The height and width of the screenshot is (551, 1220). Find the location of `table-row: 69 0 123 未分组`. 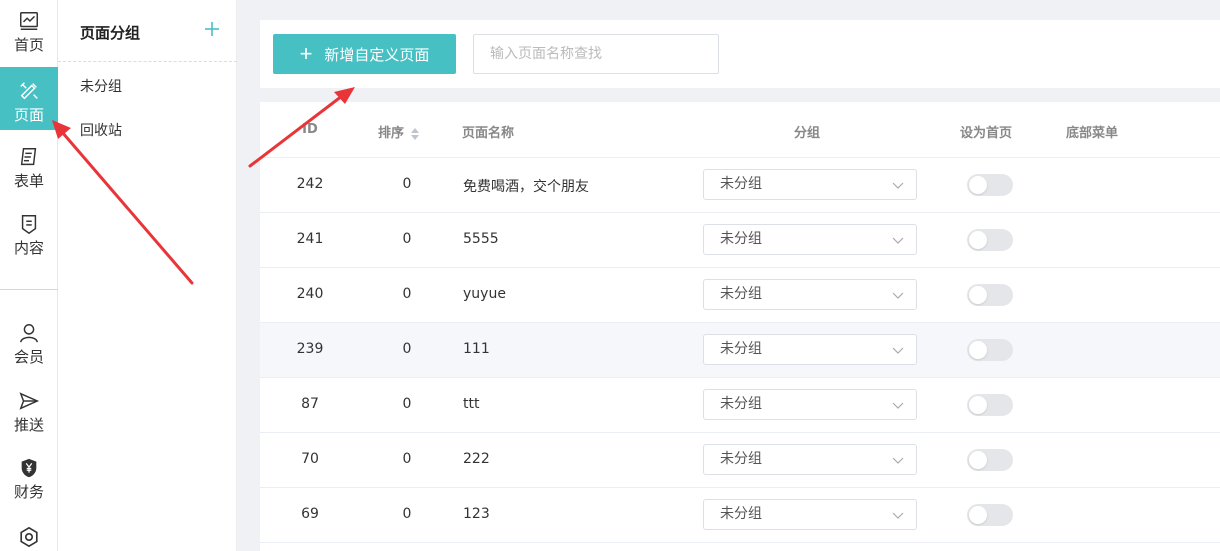

table-row: 69 0 123 未分组 is located at coordinates (740, 515).